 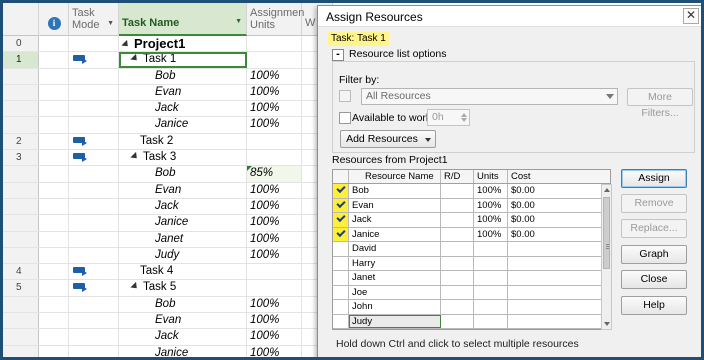 What do you see at coordinates (464, 115) in the screenshot?
I see `spin-up-icon` at bounding box center [464, 115].